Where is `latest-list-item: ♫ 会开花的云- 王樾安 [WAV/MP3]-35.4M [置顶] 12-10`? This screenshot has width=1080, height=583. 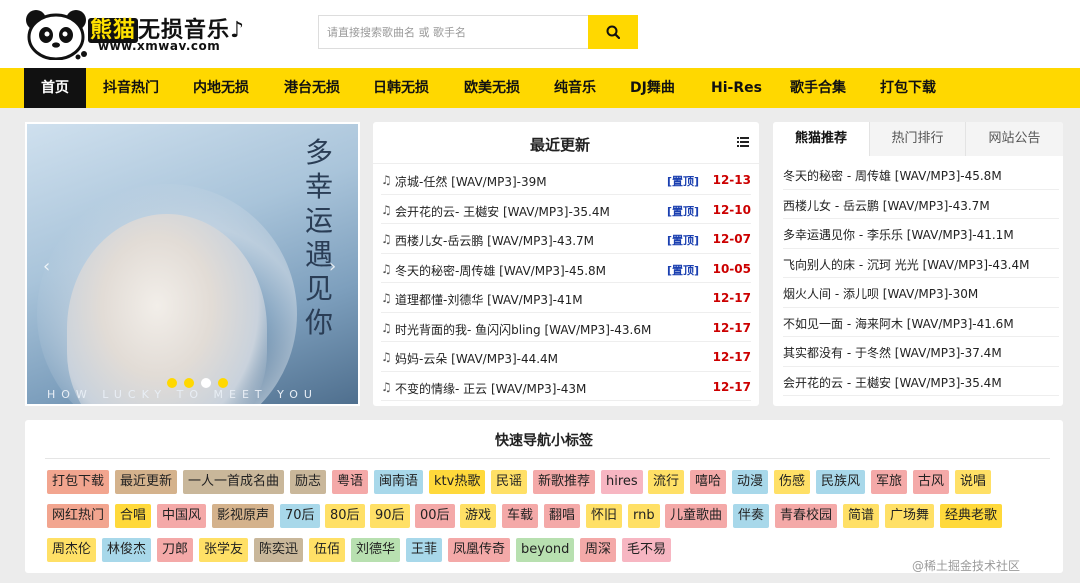
latest-list-item: ♫ 会开花的云- 王樾安 [WAV/MP3]-35.4M [置顶] 12-10 is located at coordinates (566, 209).